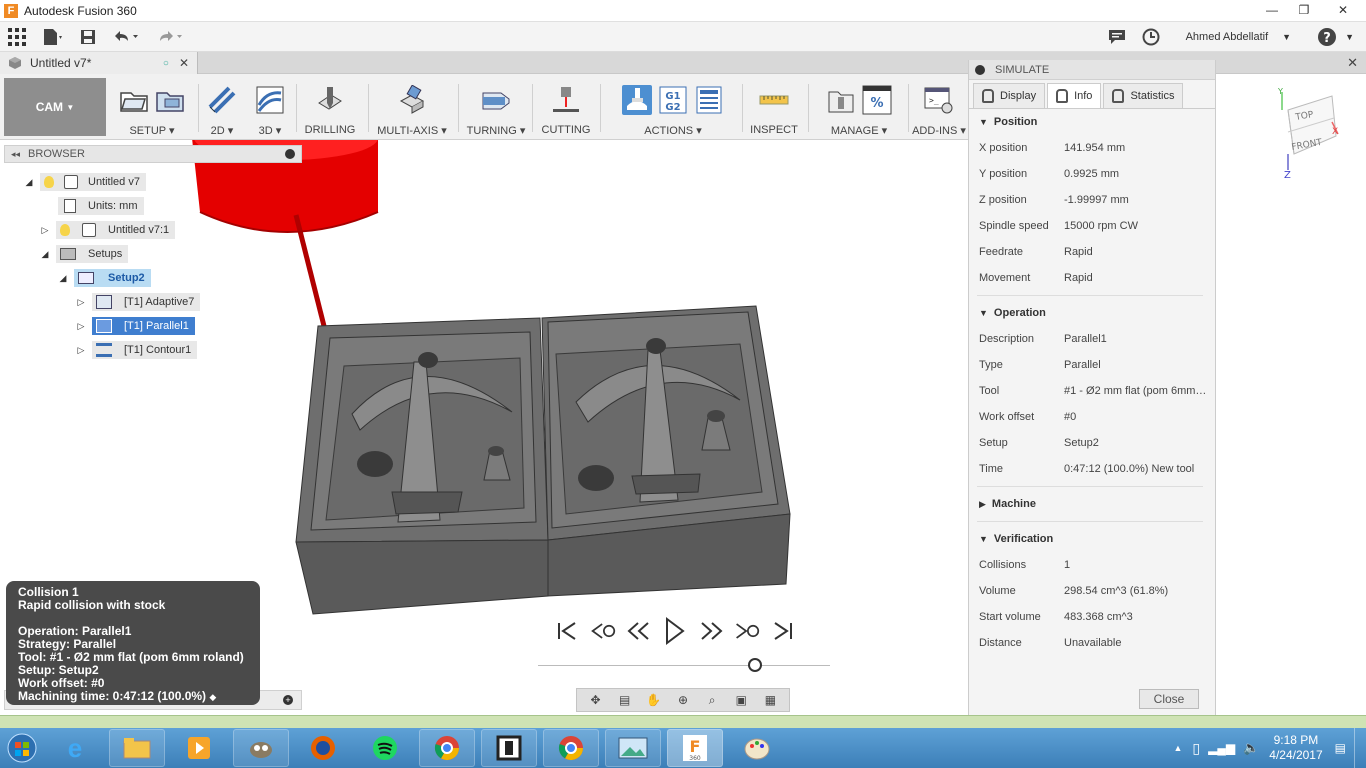 The height and width of the screenshot is (768, 1366). Describe the element at coordinates (1295, 748) in the screenshot. I see `taskbar-clock: 9:18 PM 4/24/2017` at that location.